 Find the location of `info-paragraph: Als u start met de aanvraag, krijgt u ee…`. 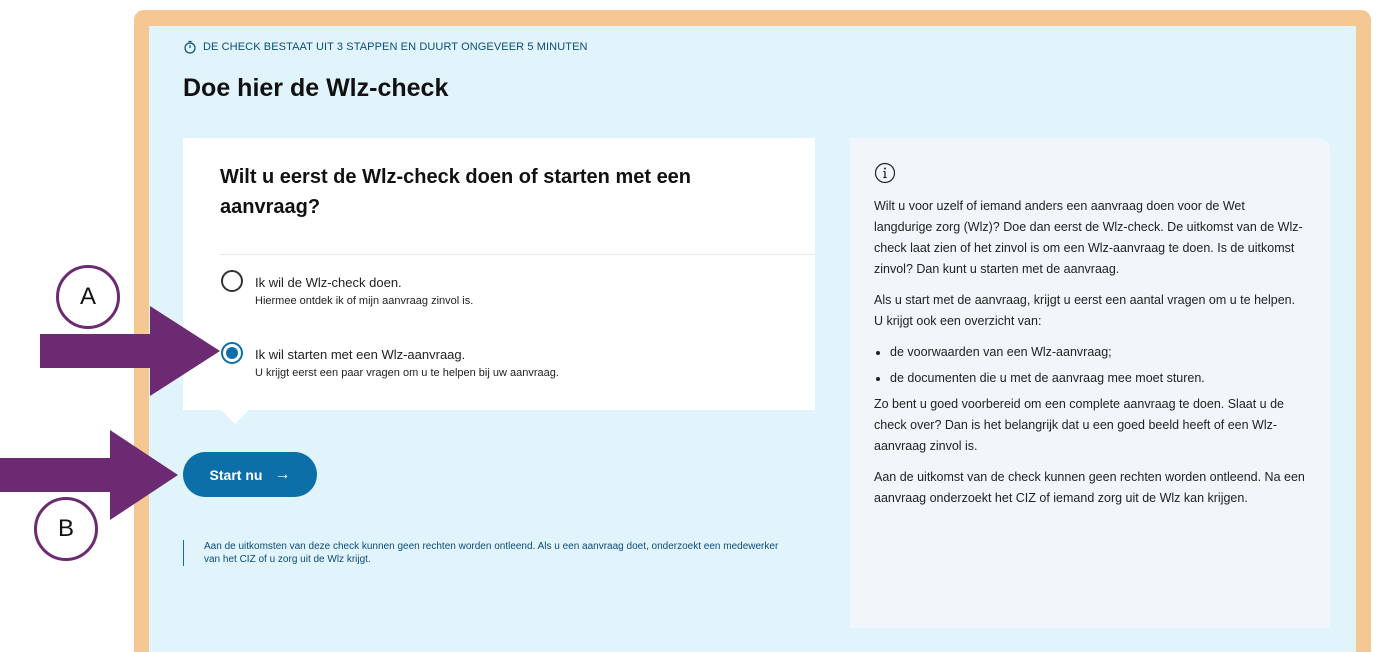

info-paragraph: Als u start met de aanvraag, krijgt u ee… is located at coordinates (1085, 310).